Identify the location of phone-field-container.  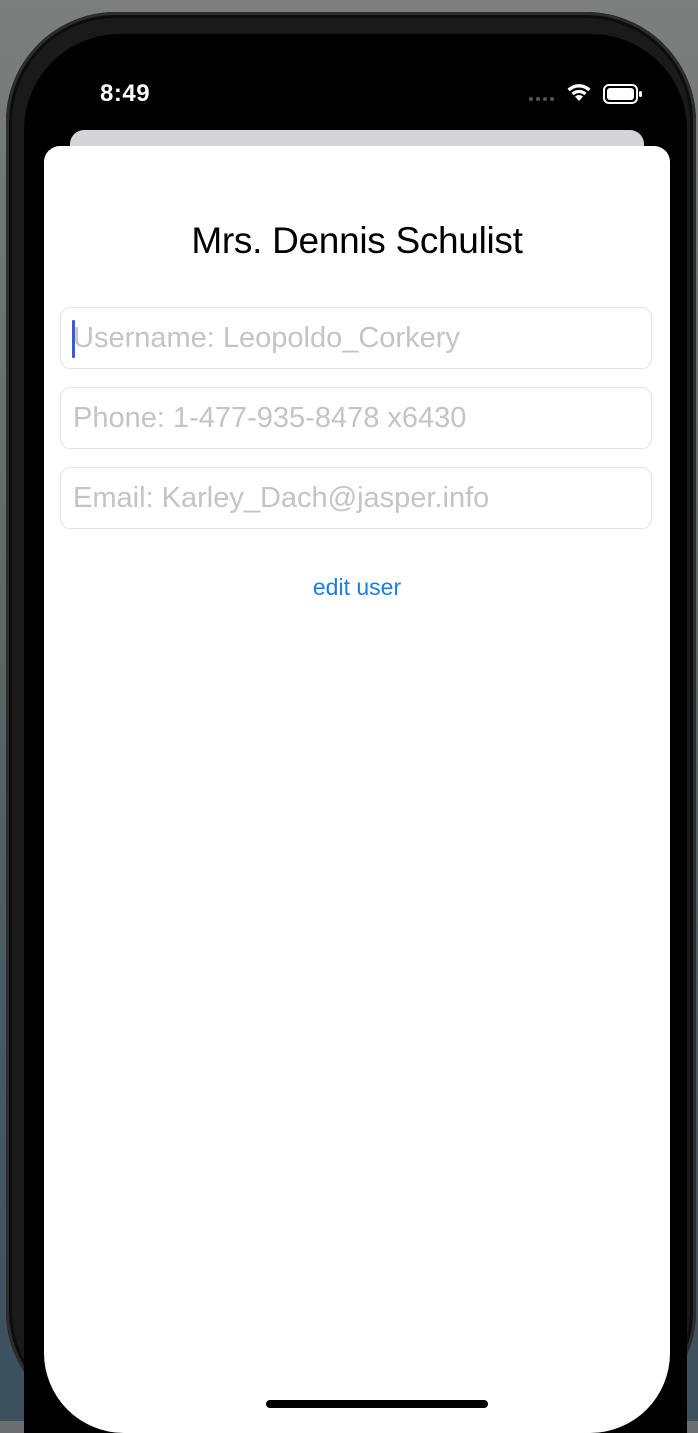
(356, 418).